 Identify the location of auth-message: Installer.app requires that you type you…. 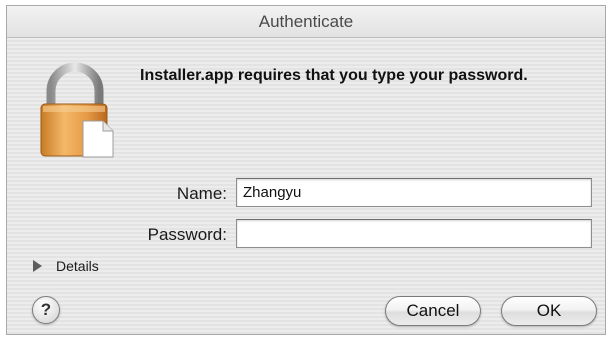
(334, 75).